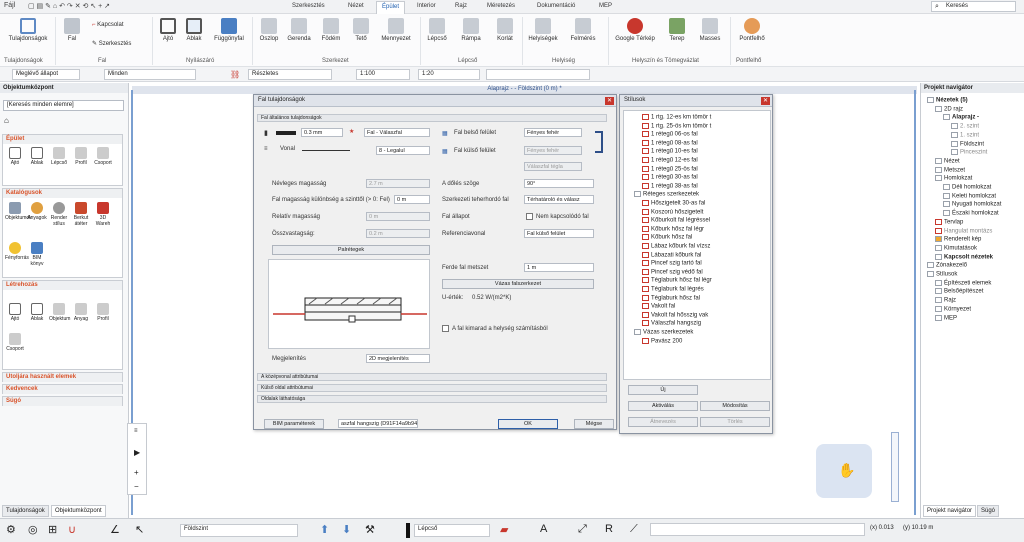 This screenshot has height=542, width=1024. What do you see at coordinates (299, 30) in the screenshot?
I see `beam-button: Gerenda` at bounding box center [299, 30].